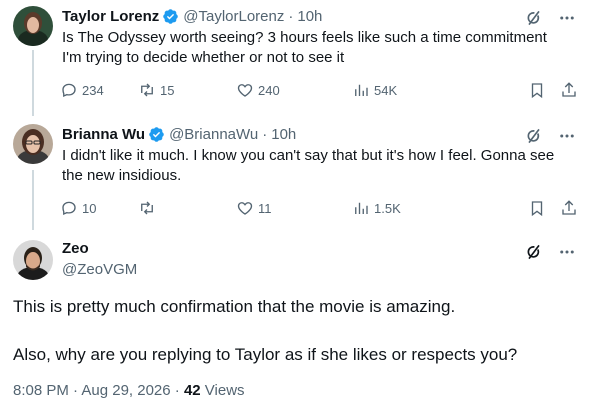  I want to click on author-name: Zeo, so click(75, 248).